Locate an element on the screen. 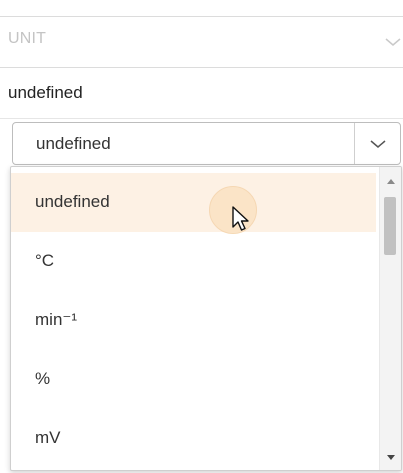 The image size is (403, 473). dropdown-option-label: % is located at coordinates (43, 378).